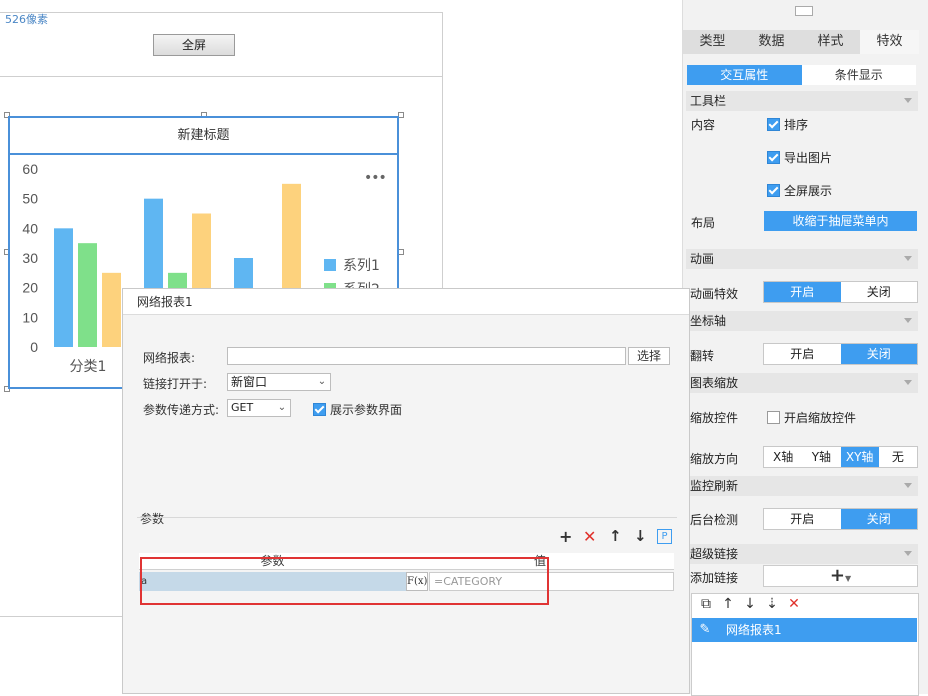  I want to click on move-down-icon: ↓, so click(640, 536).